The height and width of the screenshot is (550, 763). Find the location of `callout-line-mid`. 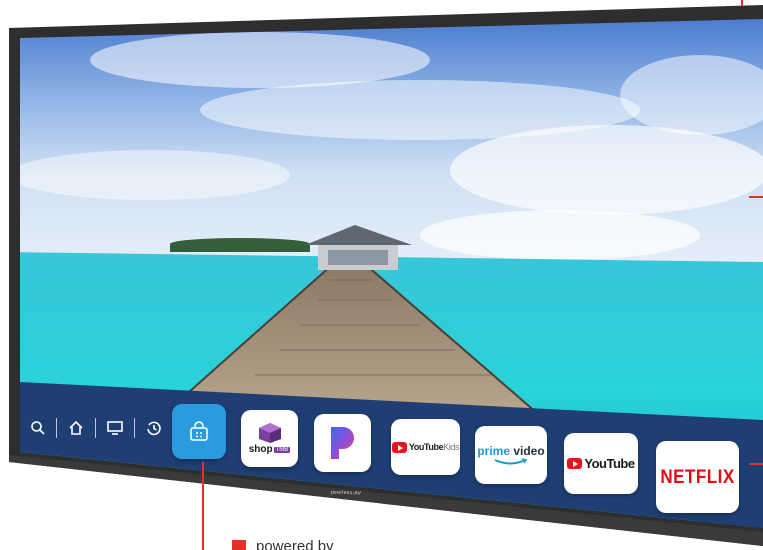

callout-line-mid is located at coordinates (756, 197).